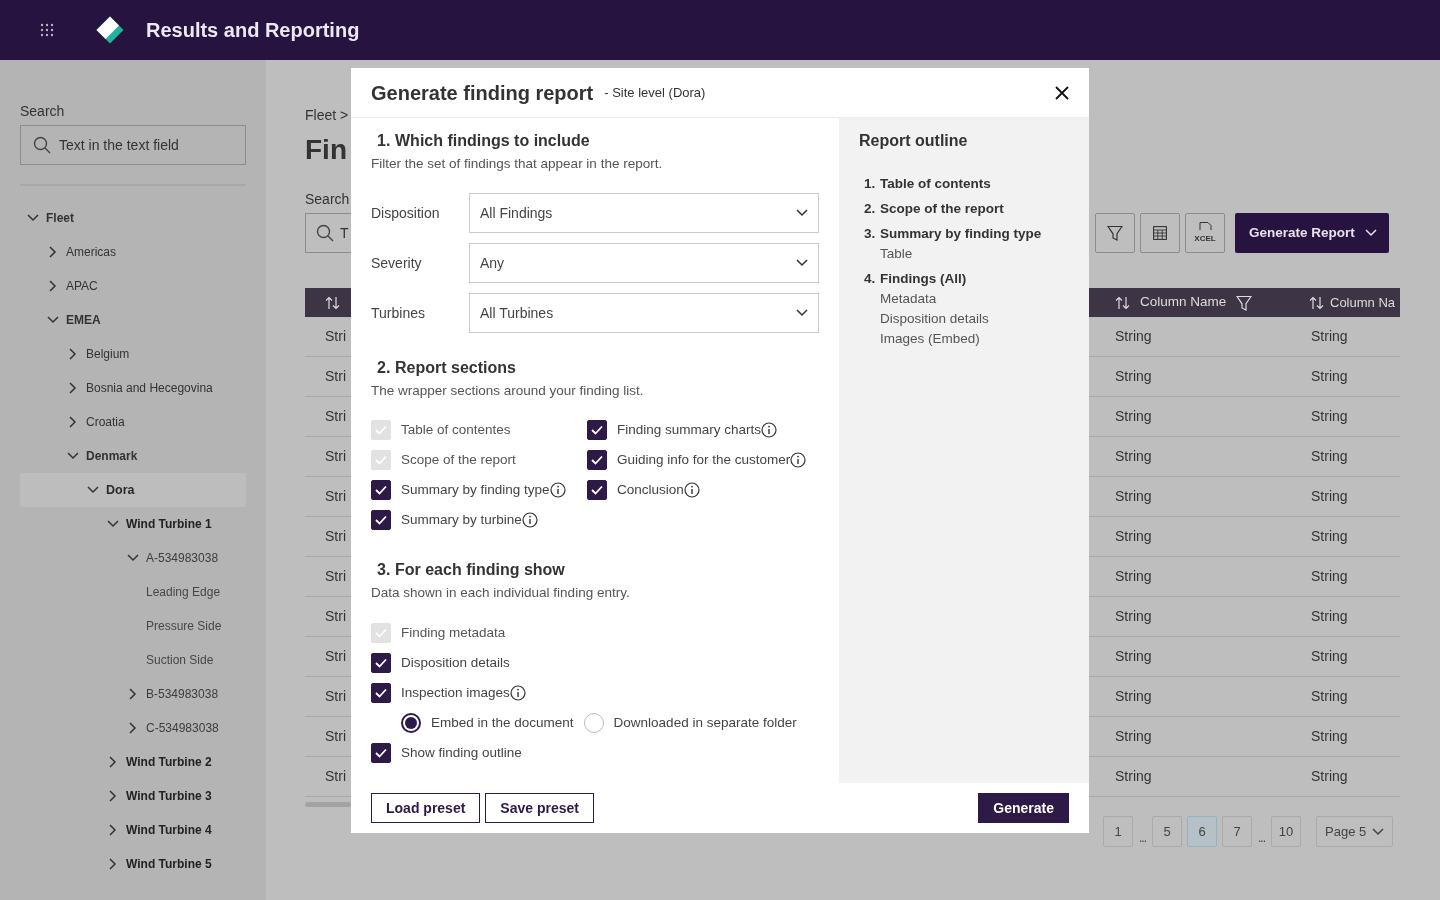 Image resolution: width=1440 pixels, height=900 pixels. What do you see at coordinates (644, 213) in the screenshot?
I see `dropdown: All Findings` at bounding box center [644, 213].